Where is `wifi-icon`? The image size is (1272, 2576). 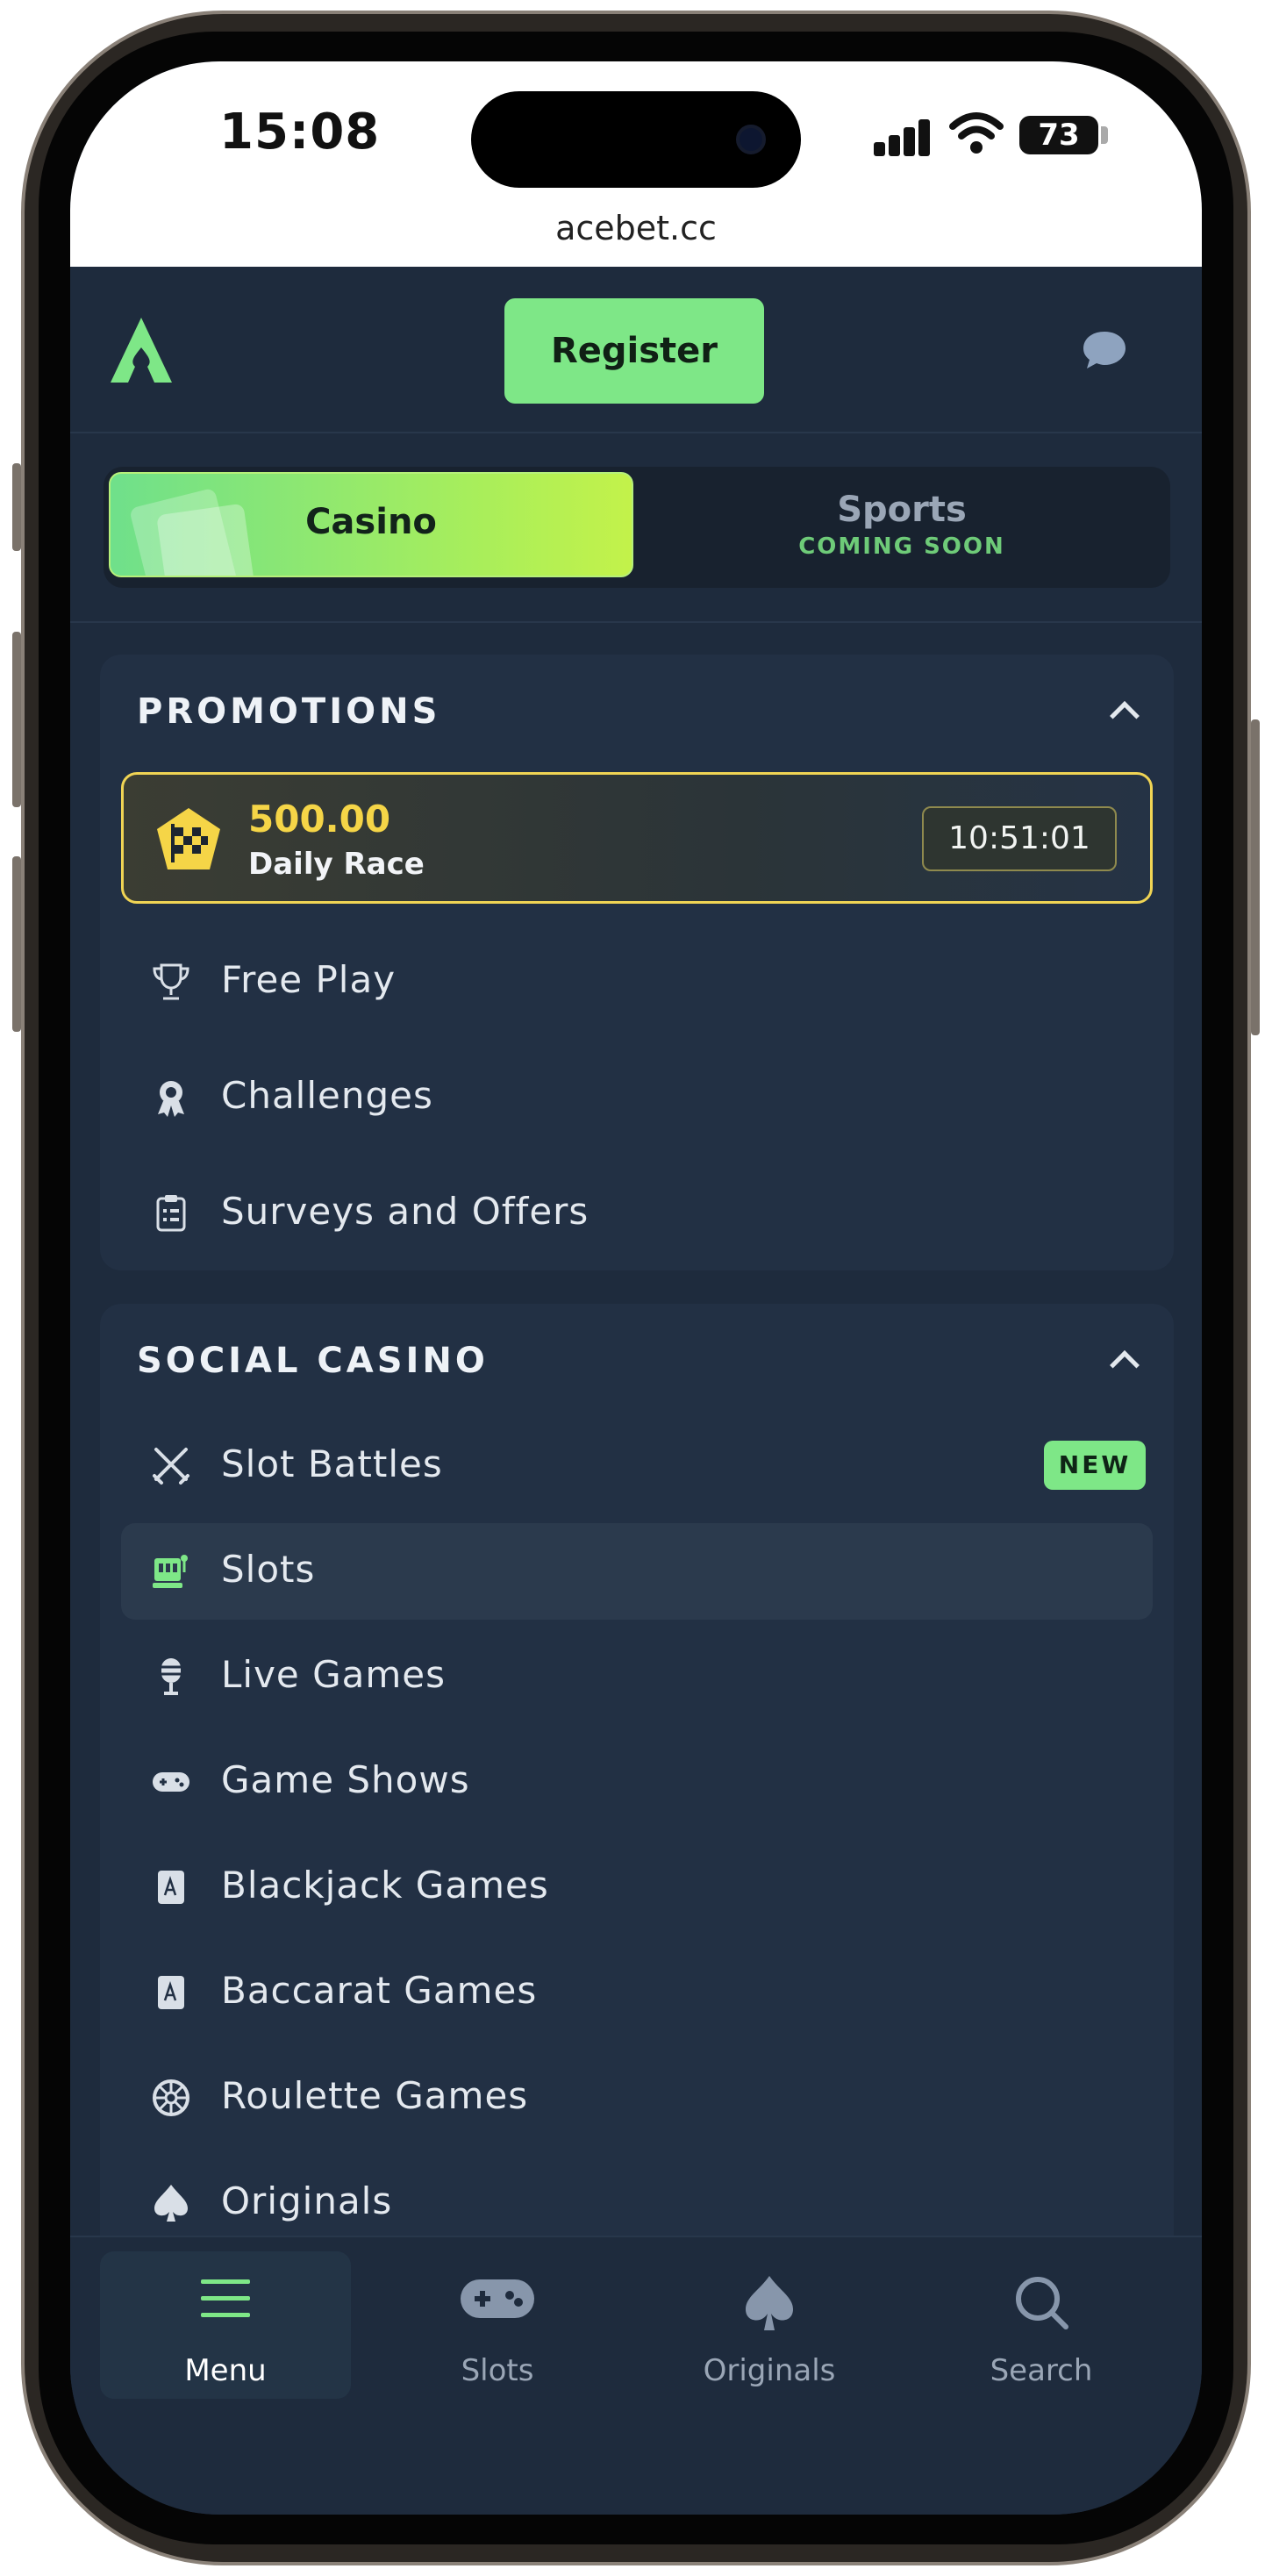
wifi-icon is located at coordinates (976, 133).